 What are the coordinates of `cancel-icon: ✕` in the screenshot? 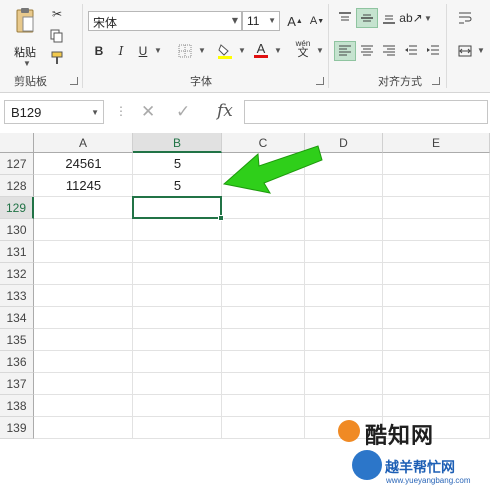 It's located at (148, 112).